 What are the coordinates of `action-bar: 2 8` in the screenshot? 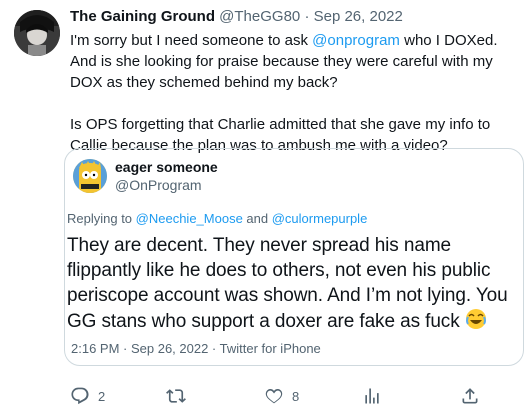 It's located at (294, 396).